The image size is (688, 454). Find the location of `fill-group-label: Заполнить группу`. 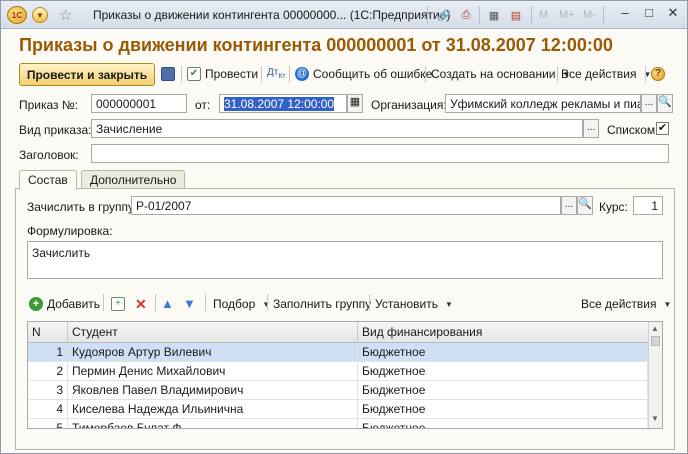

fill-group-label: Заполнить группу is located at coordinates (322, 304).